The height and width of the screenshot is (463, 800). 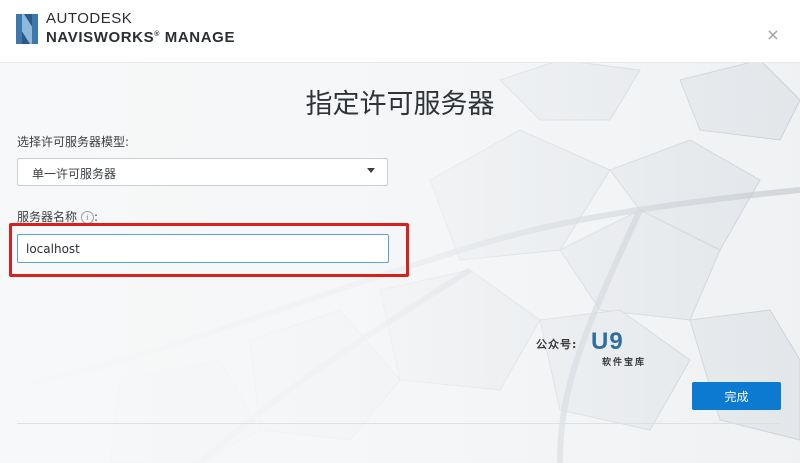 What do you see at coordinates (773, 35) in the screenshot?
I see `close-icon: ×` at bounding box center [773, 35].